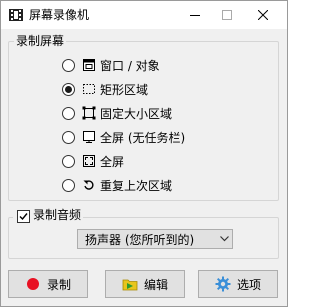 This screenshot has width=320, height=307. I want to click on fixed-frame-icon, so click(89, 113).